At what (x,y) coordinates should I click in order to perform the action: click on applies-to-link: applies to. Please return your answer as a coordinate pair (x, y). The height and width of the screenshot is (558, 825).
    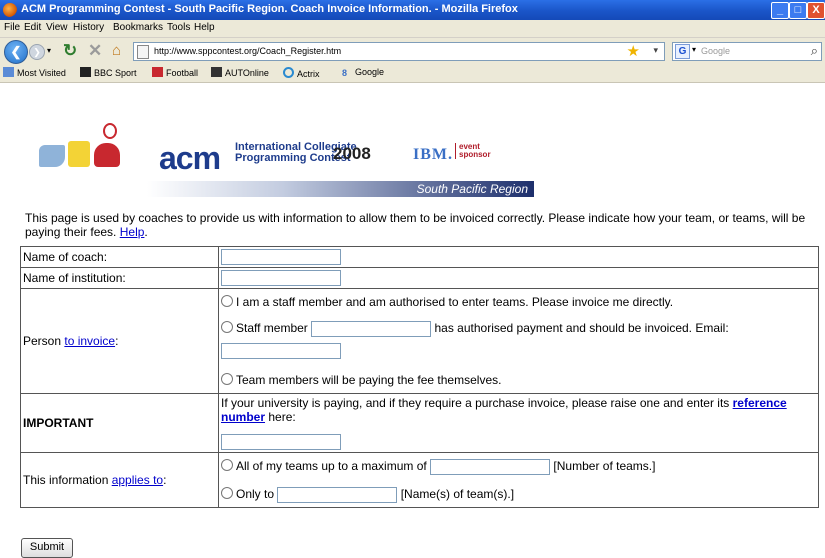
    Looking at the image, I should click on (137, 480).